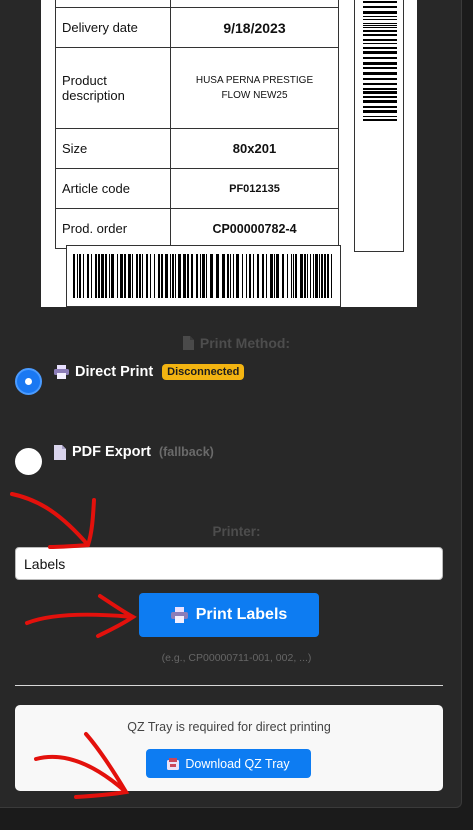 This screenshot has height=830, width=473. I want to click on barcode, so click(203, 276).